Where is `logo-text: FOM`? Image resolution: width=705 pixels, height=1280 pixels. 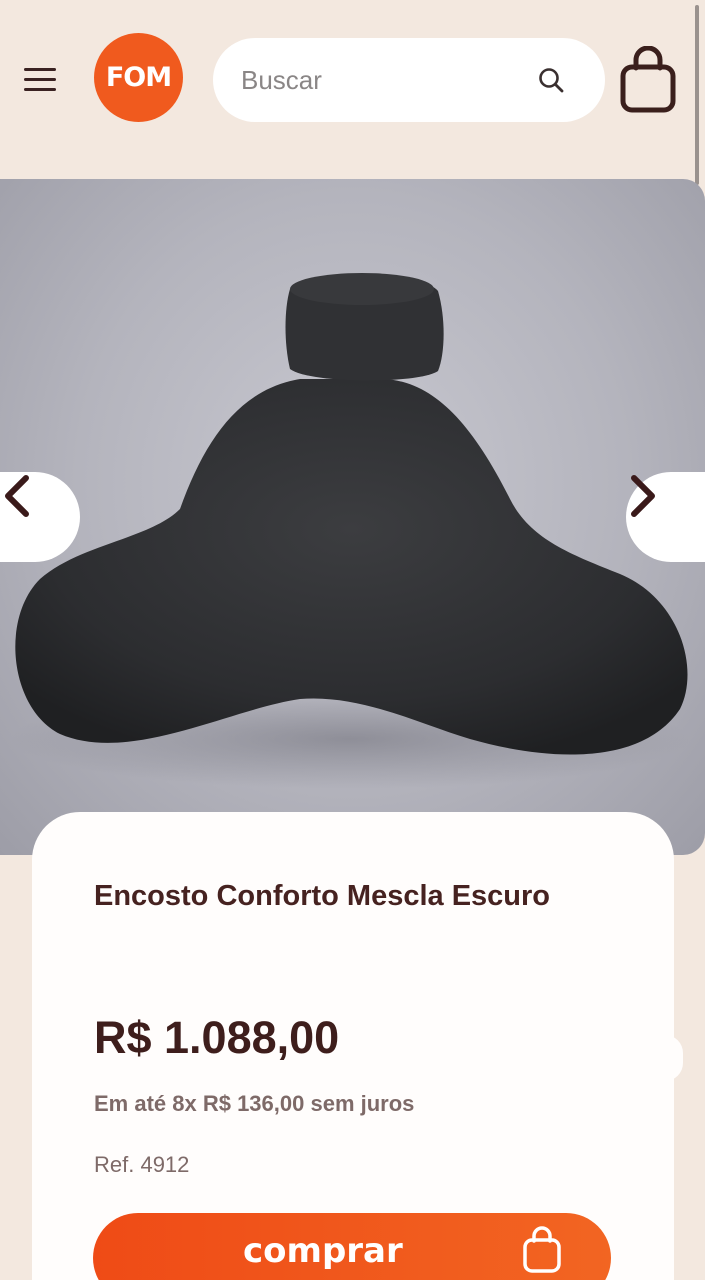 logo-text: FOM is located at coordinates (138, 77).